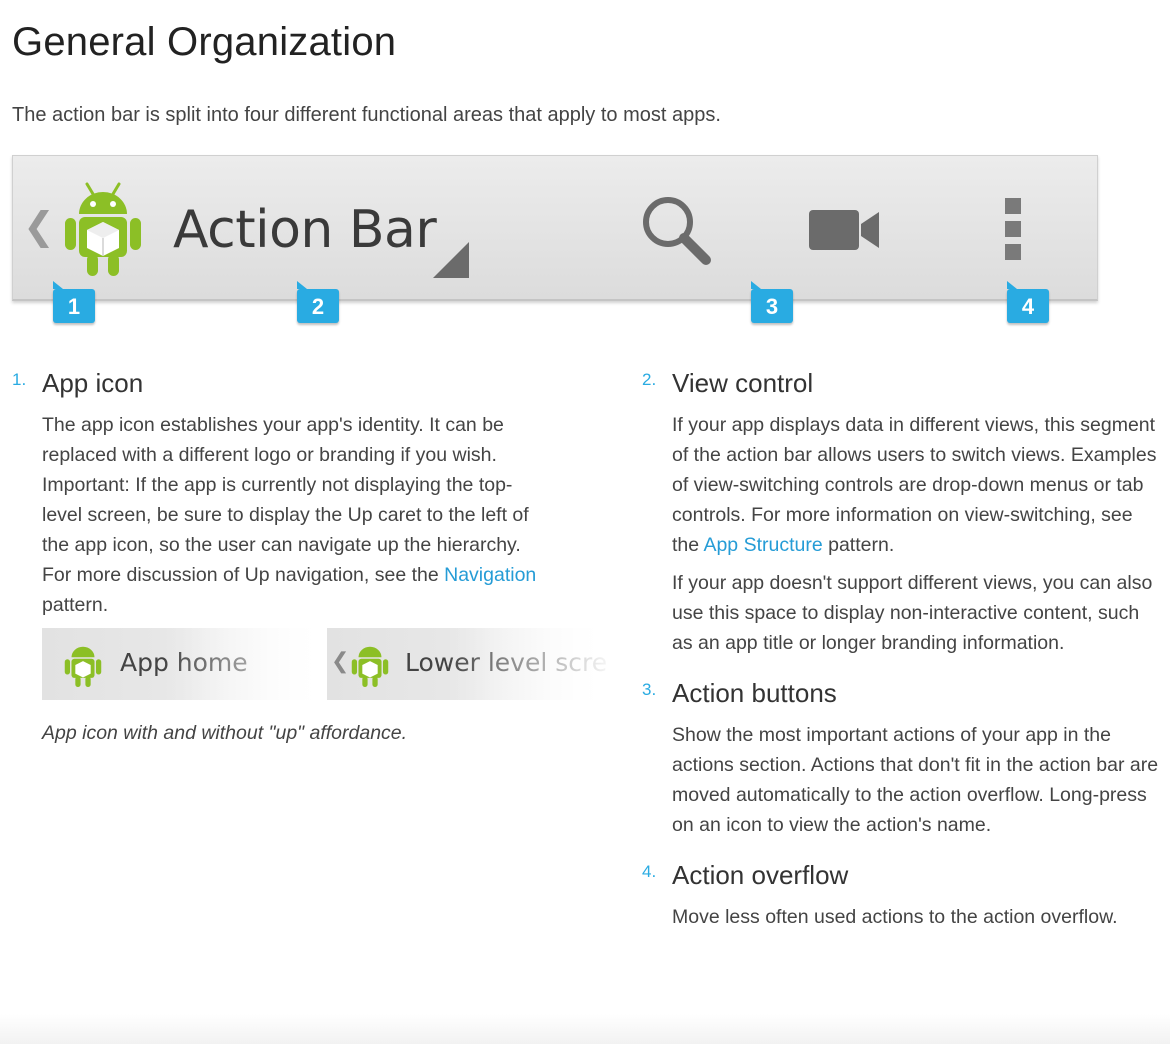 The image size is (1170, 1044). I want to click on item-number: 3., so click(649, 689).